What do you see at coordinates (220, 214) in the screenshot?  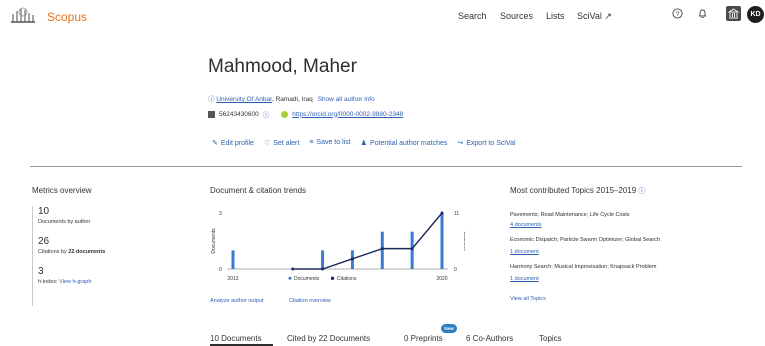 I see `y-left-tick-label: 3` at bounding box center [220, 214].